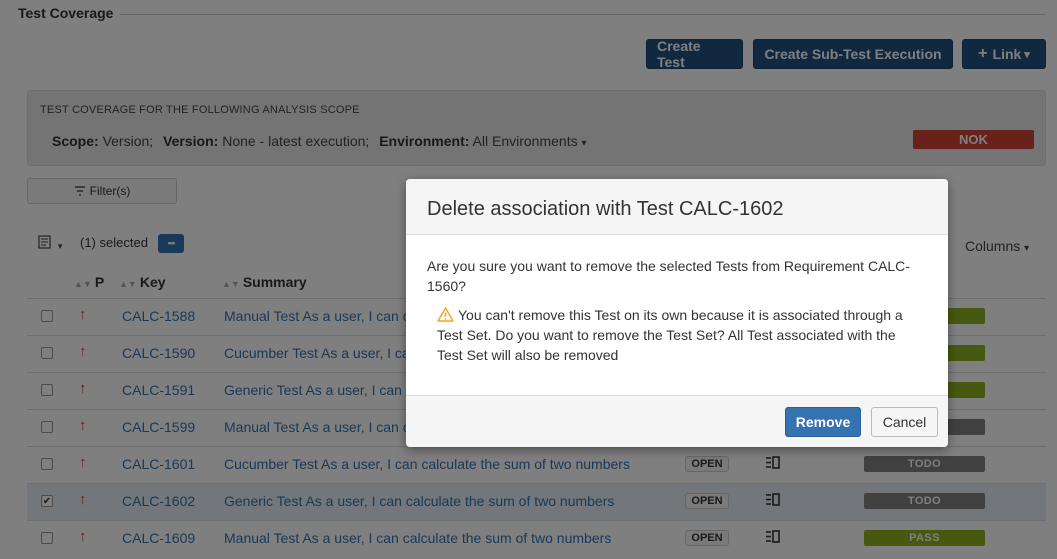 This screenshot has width=1057, height=559. I want to click on cancel-button: Cancel, so click(904, 422).